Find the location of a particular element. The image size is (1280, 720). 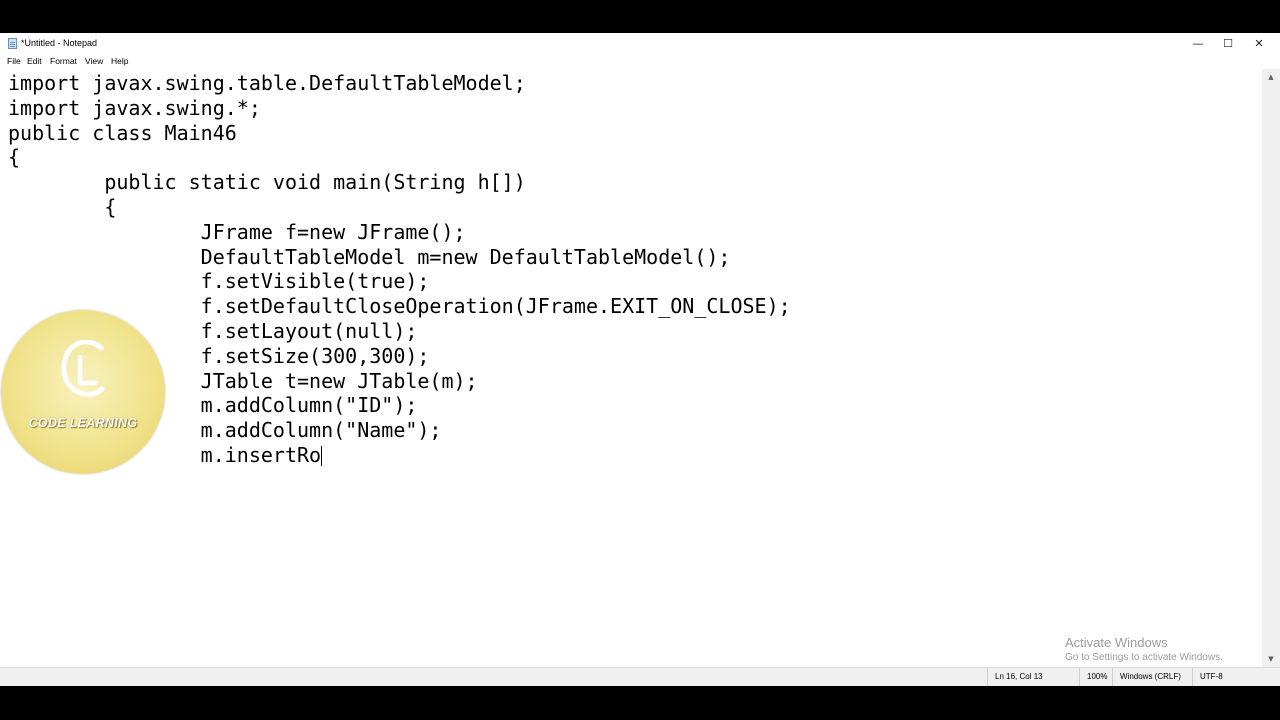

activate-title: Activate Windows is located at coordinates (1116, 642).